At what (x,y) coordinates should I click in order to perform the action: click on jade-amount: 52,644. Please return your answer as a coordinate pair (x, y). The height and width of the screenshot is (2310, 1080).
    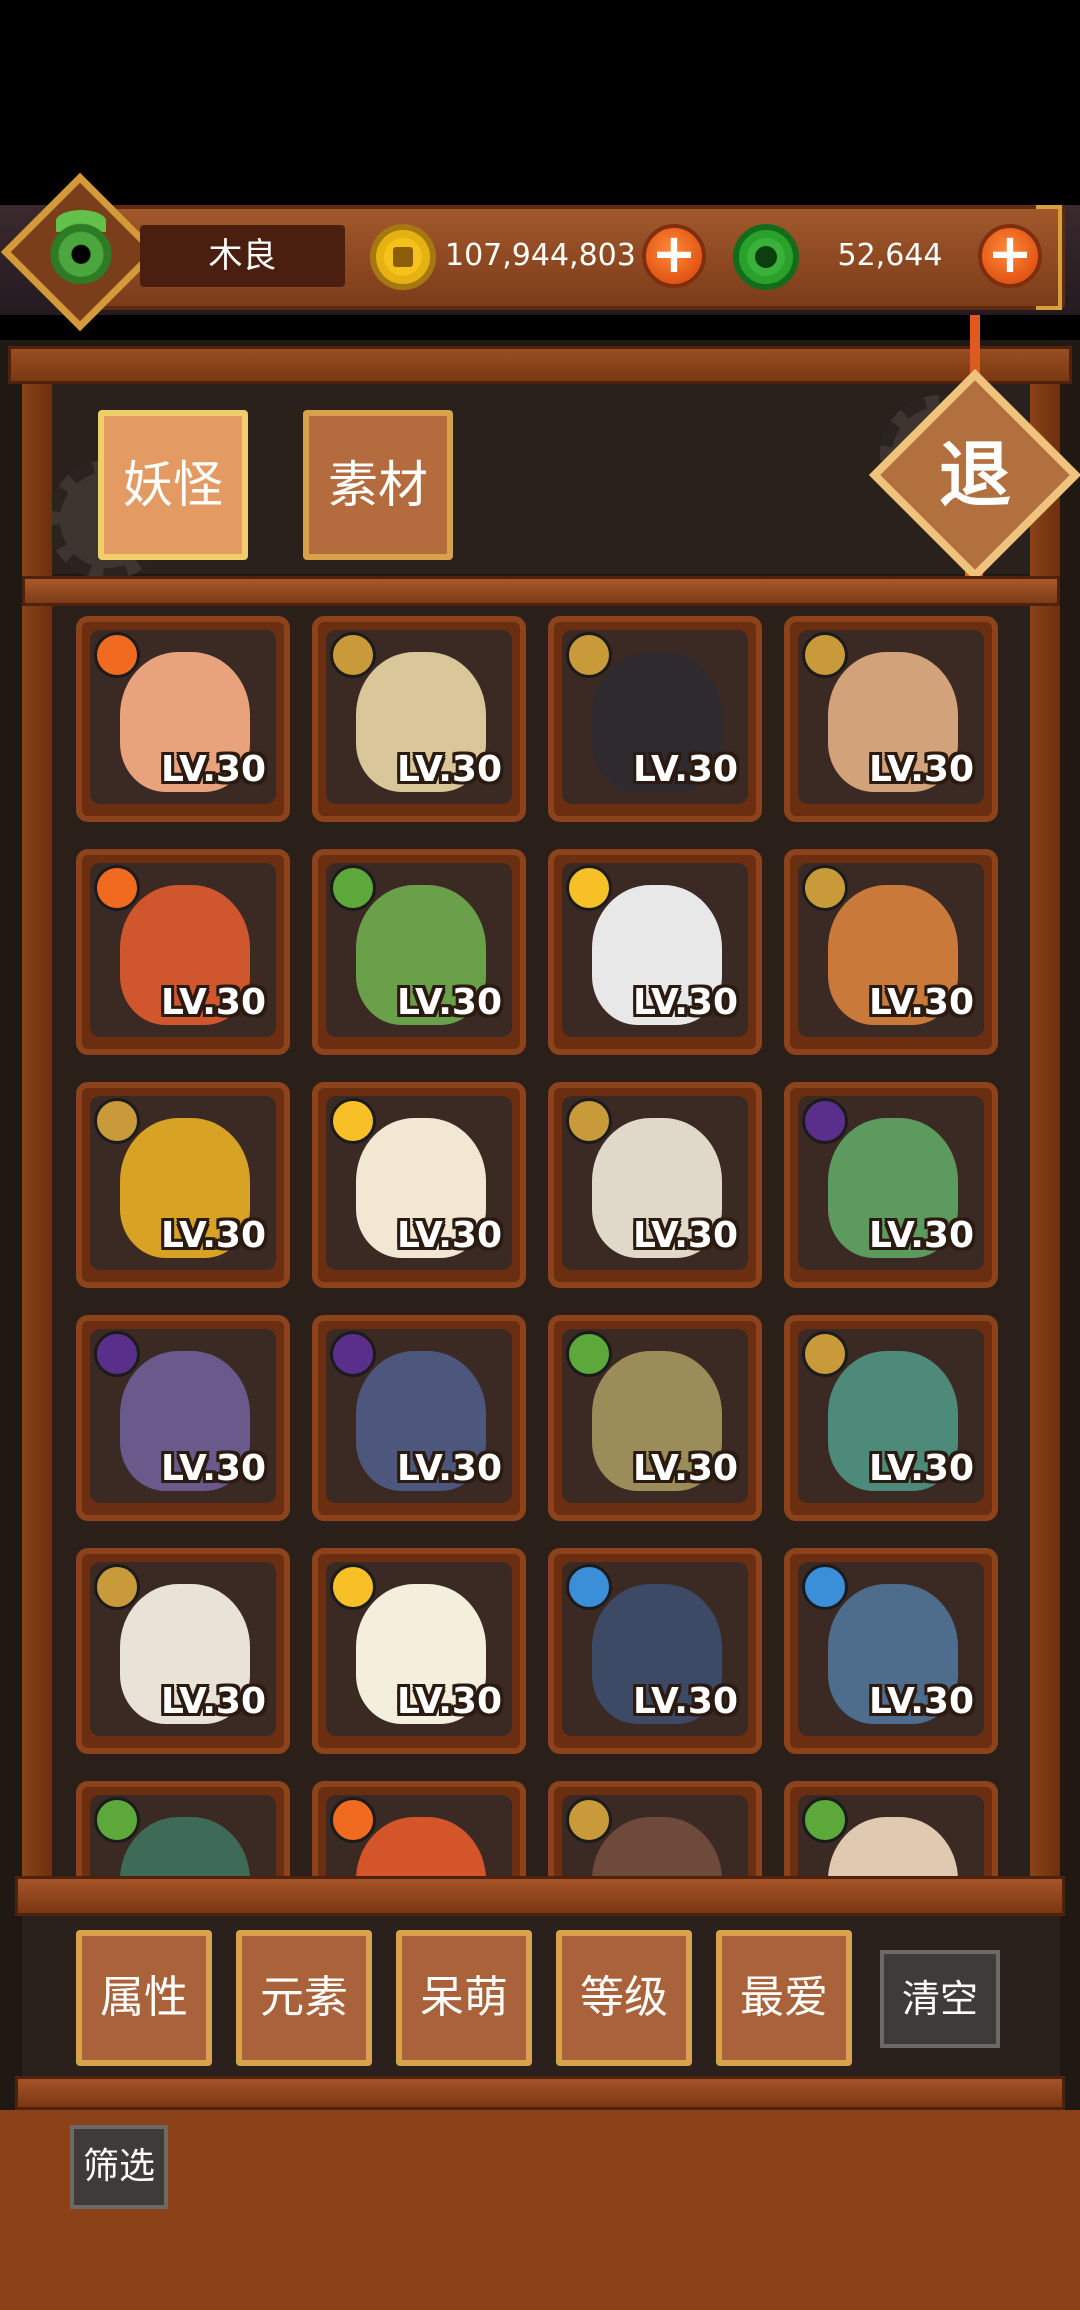
    Looking at the image, I should click on (890, 255).